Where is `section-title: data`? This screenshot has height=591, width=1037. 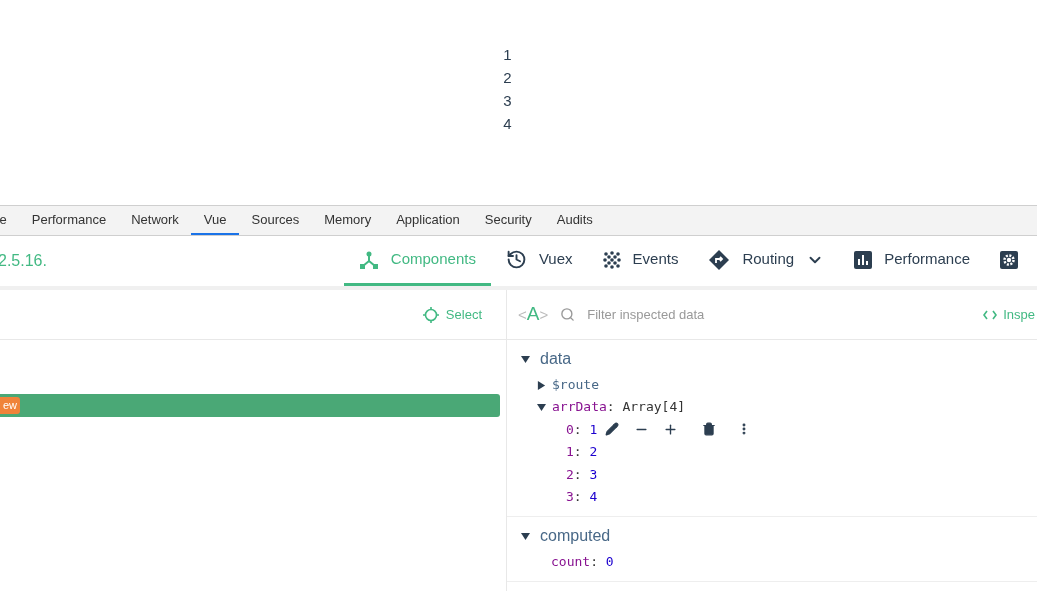
section-title: data is located at coordinates (556, 359).